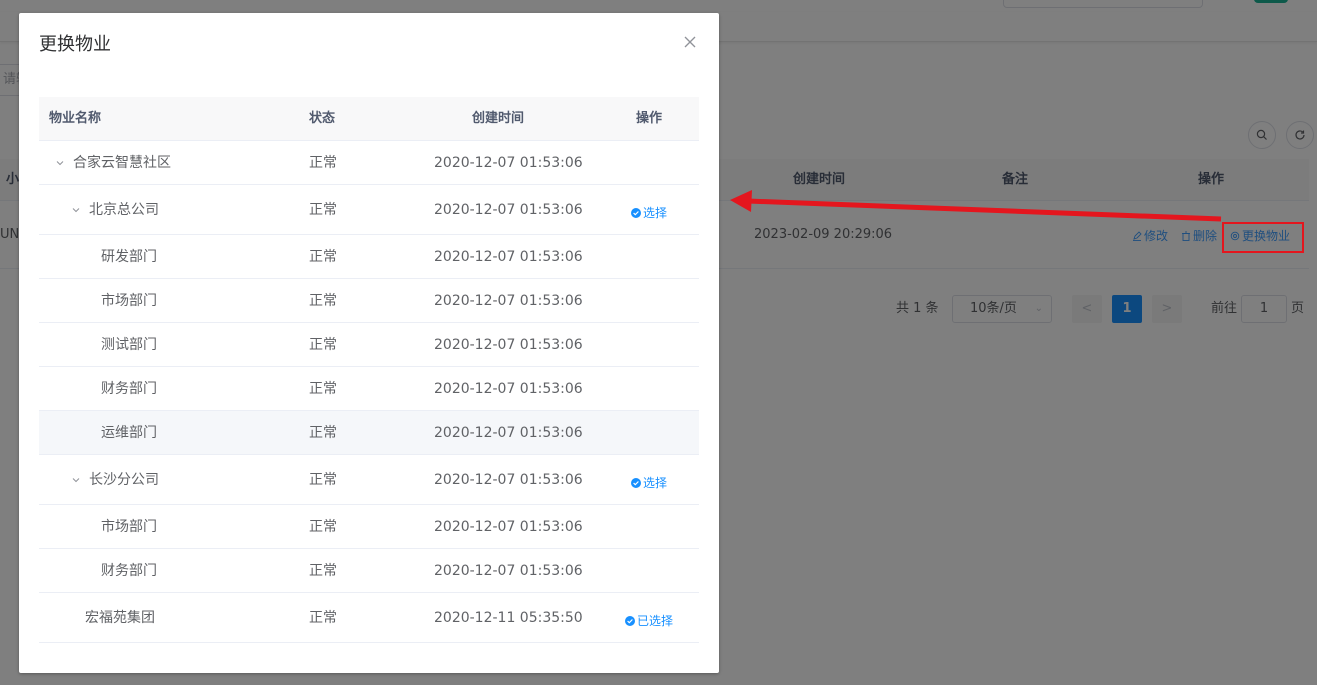 Image resolution: width=1317 pixels, height=685 pixels. I want to click on close-button, so click(691, 43).